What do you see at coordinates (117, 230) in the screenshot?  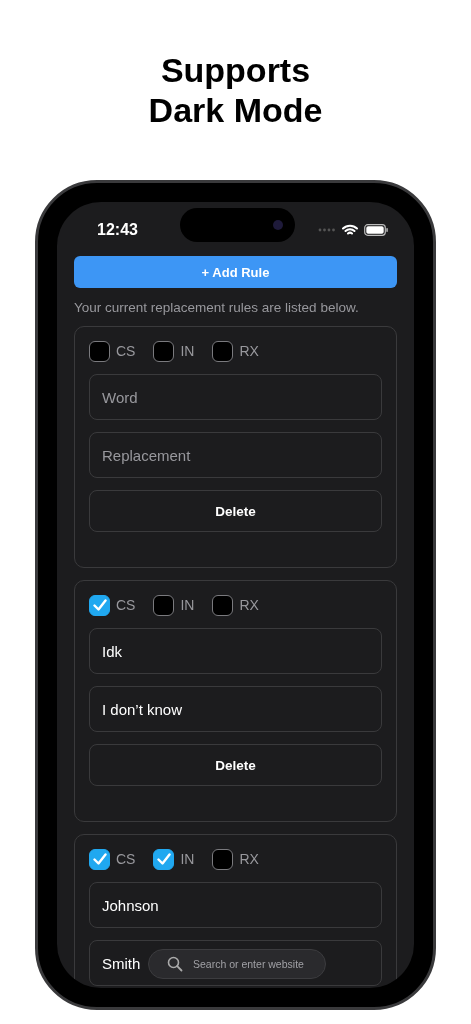 I see `status-time: 12:43` at bounding box center [117, 230].